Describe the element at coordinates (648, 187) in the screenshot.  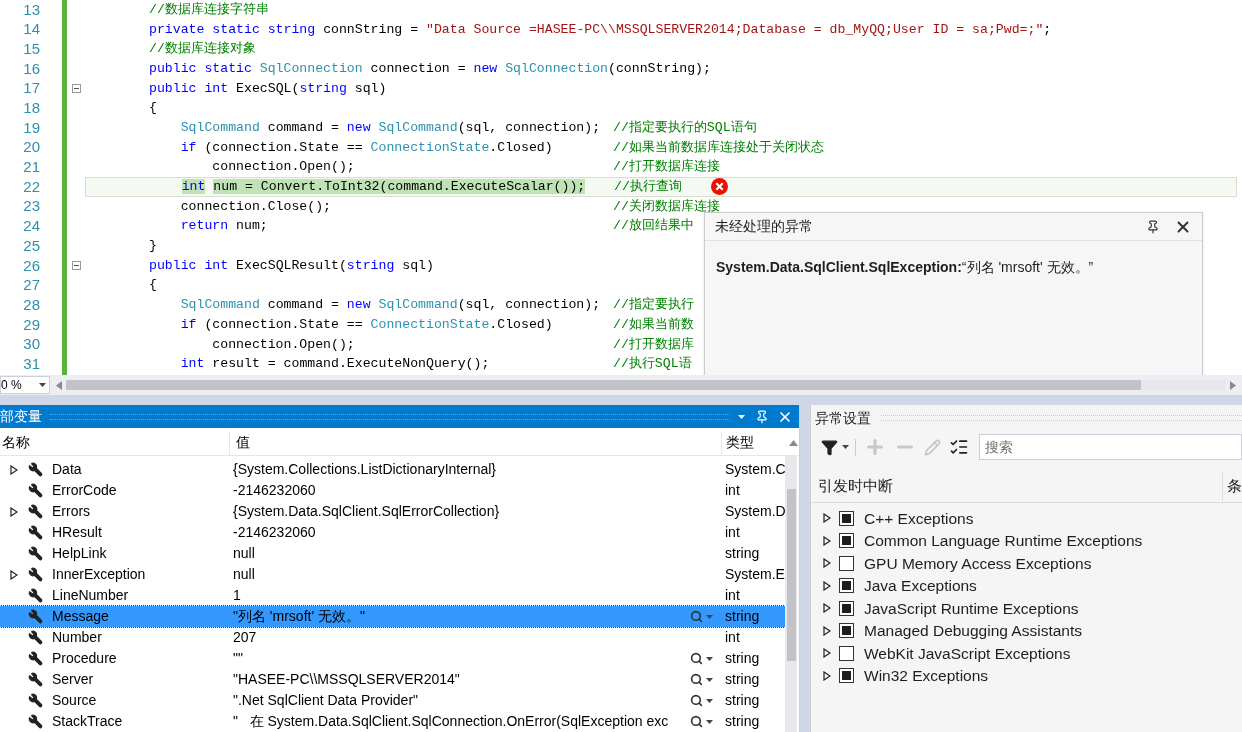
I see `code-comment: //执行查询` at that location.